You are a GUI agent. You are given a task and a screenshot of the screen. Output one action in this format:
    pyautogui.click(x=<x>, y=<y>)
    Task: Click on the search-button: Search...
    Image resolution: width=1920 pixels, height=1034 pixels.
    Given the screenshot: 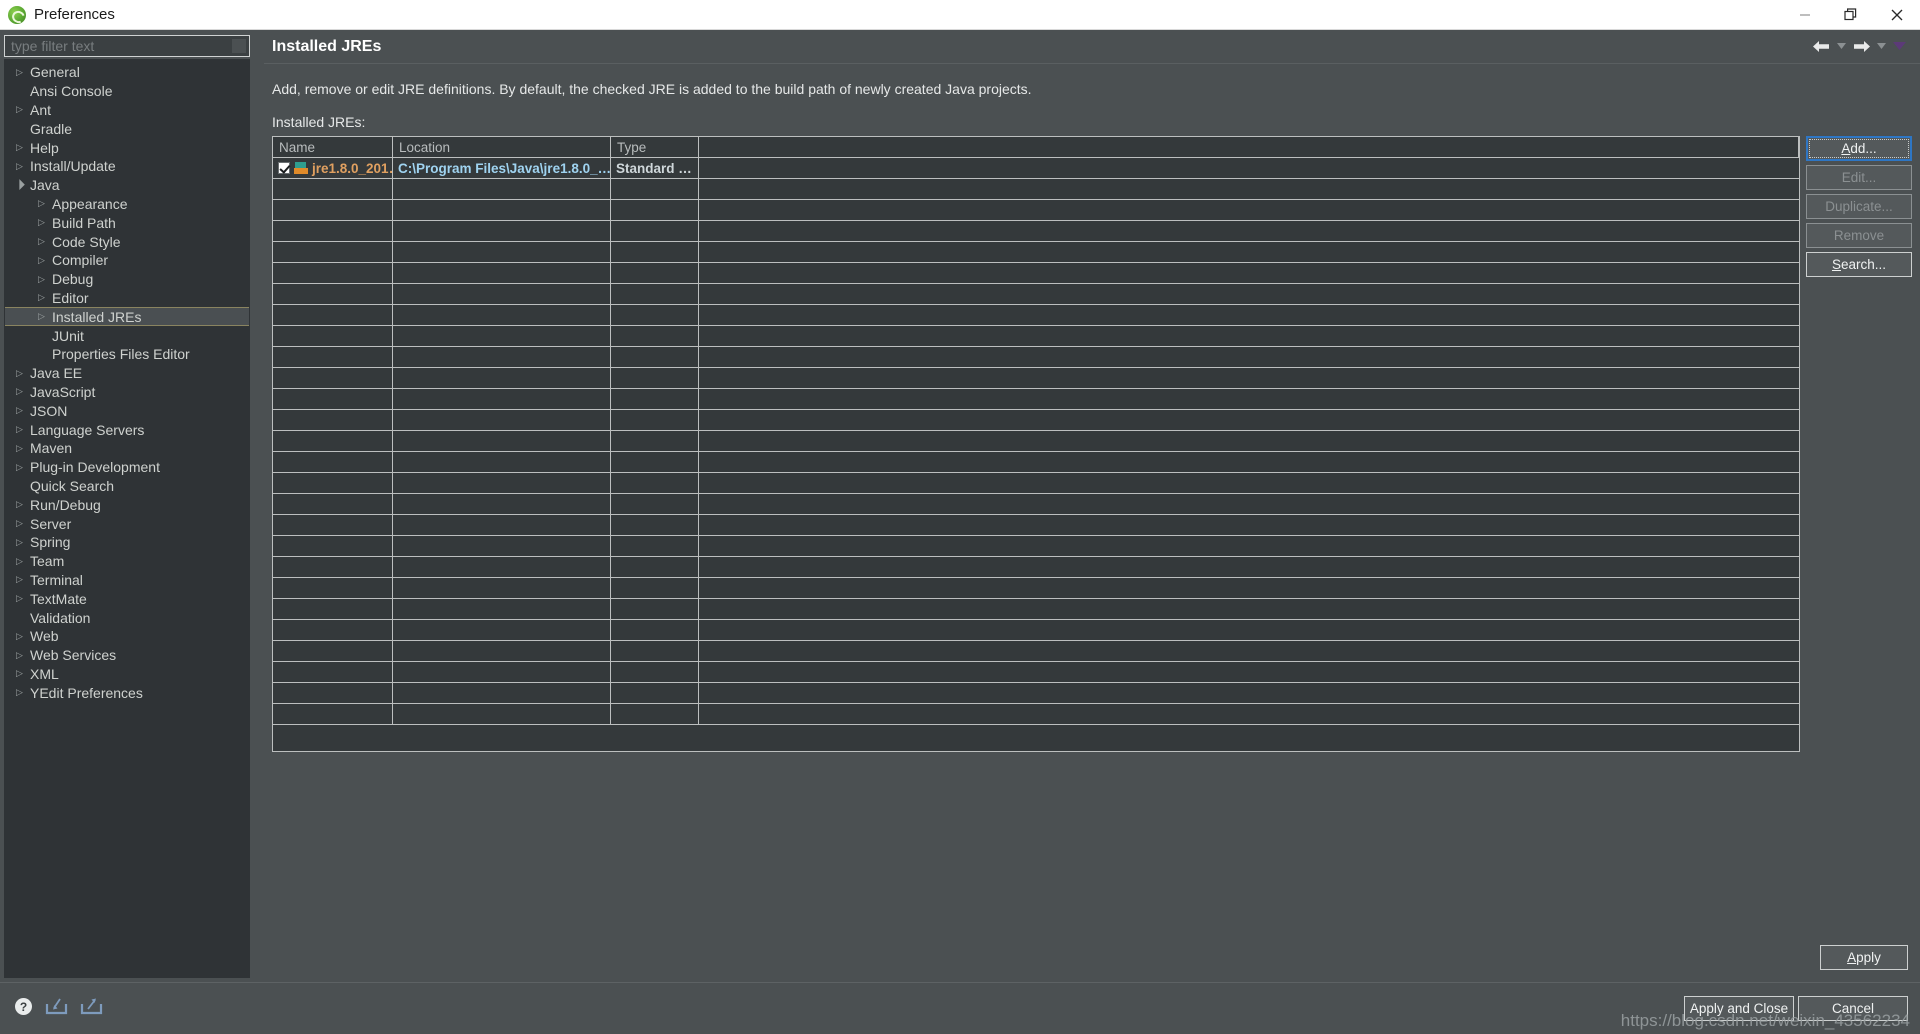 What is the action you would take?
    pyautogui.click(x=1859, y=264)
    